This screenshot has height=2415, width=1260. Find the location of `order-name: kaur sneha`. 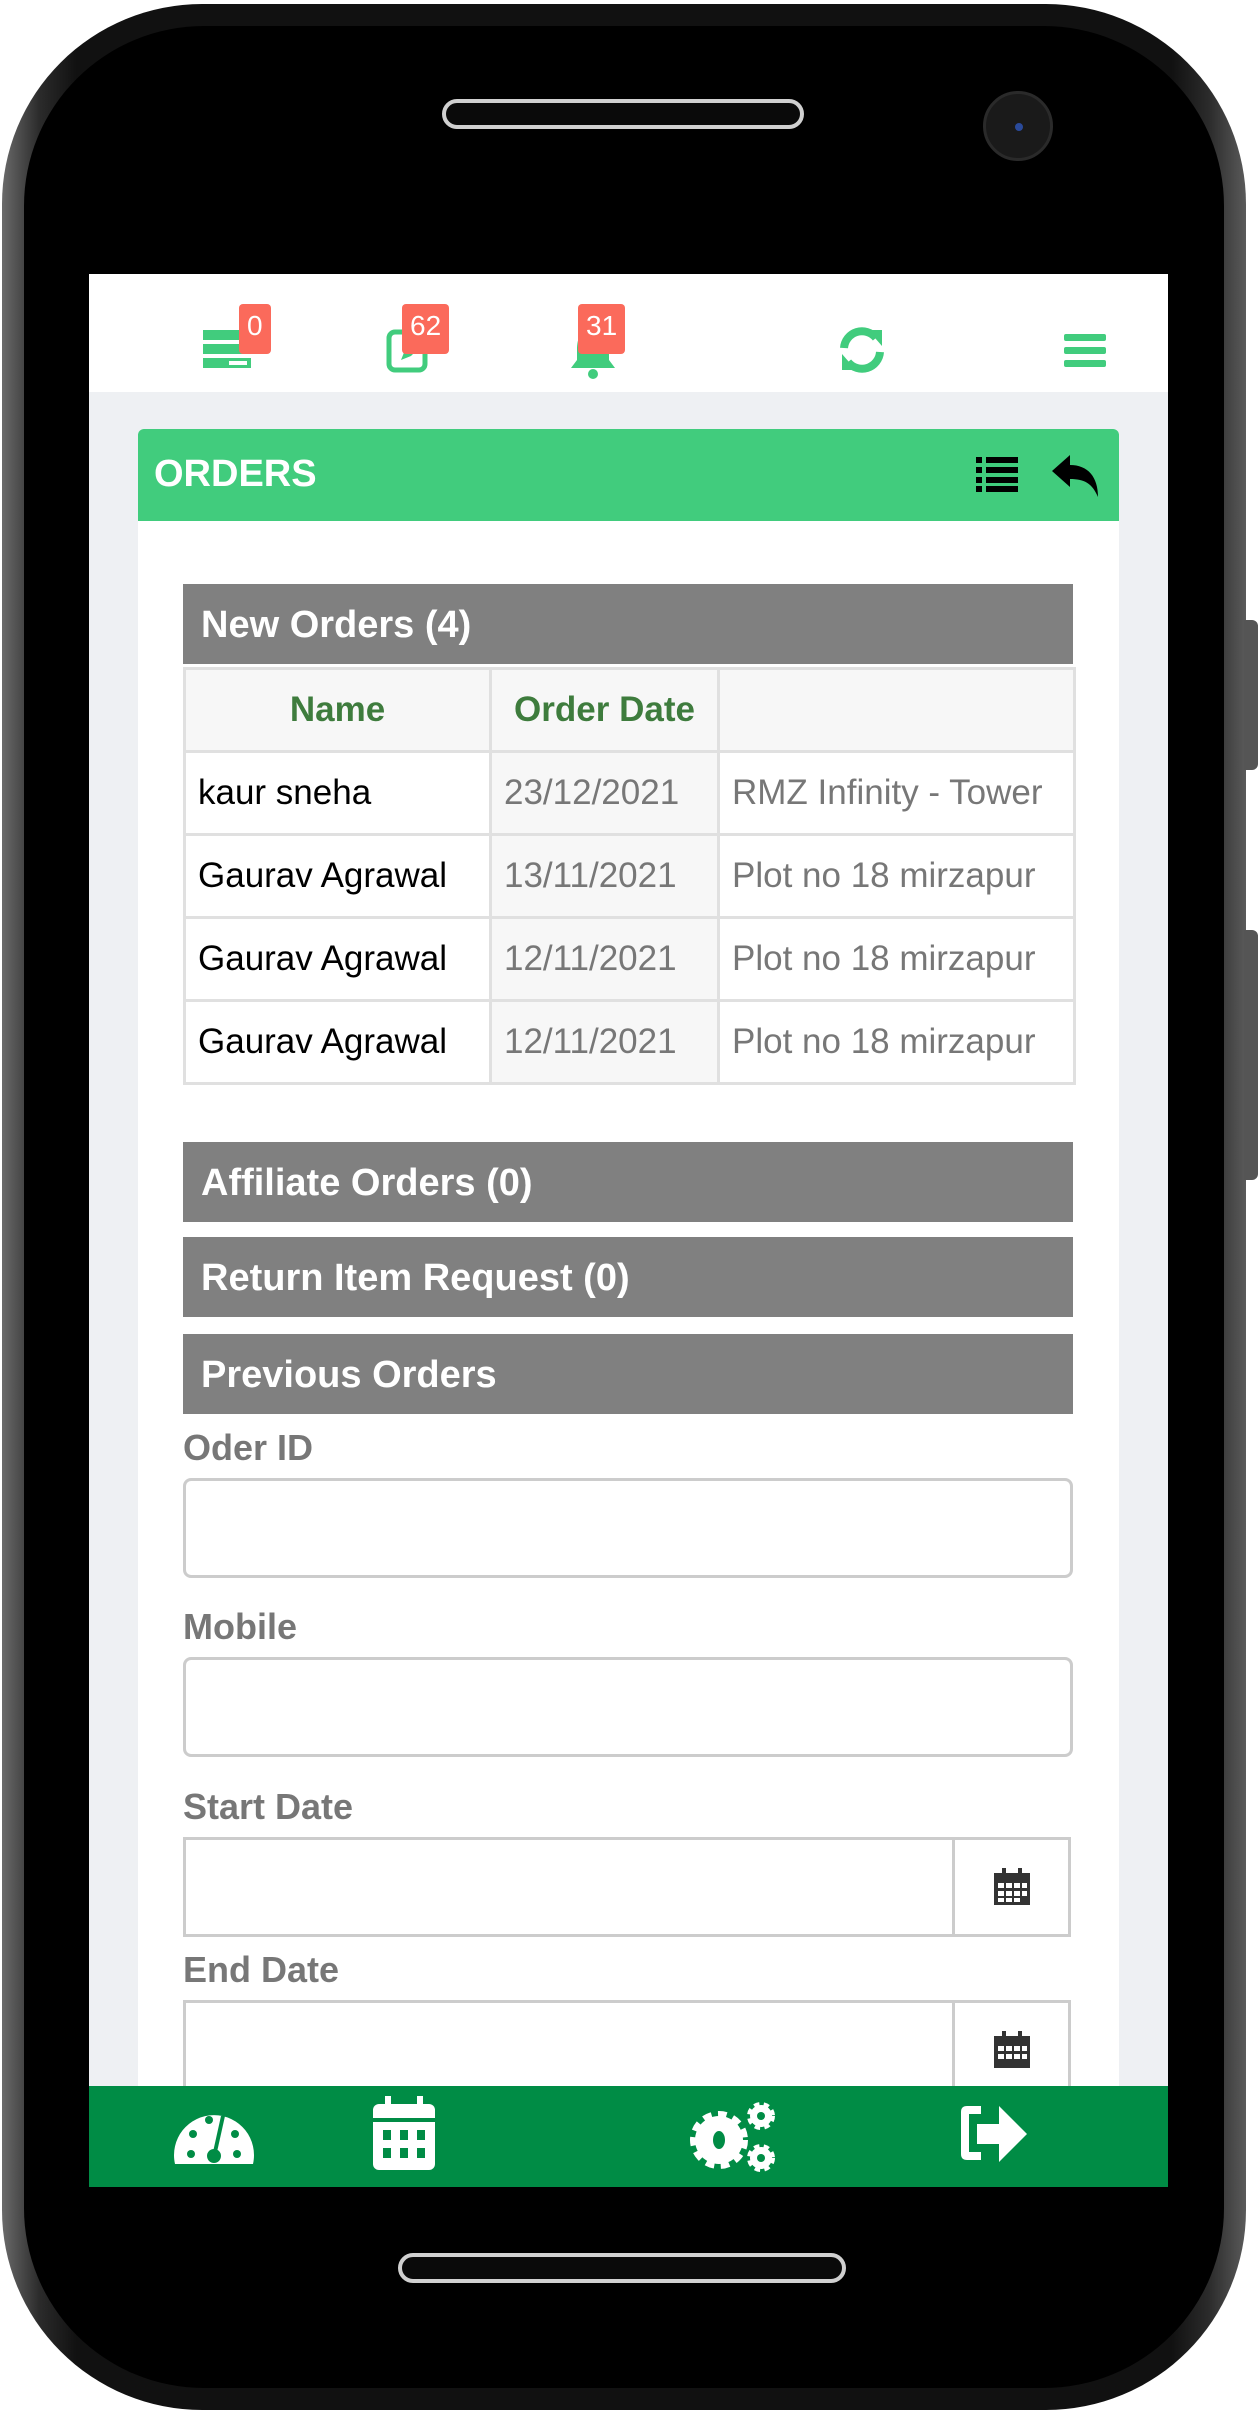

order-name: kaur sneha is located at coordinates (337, 793).